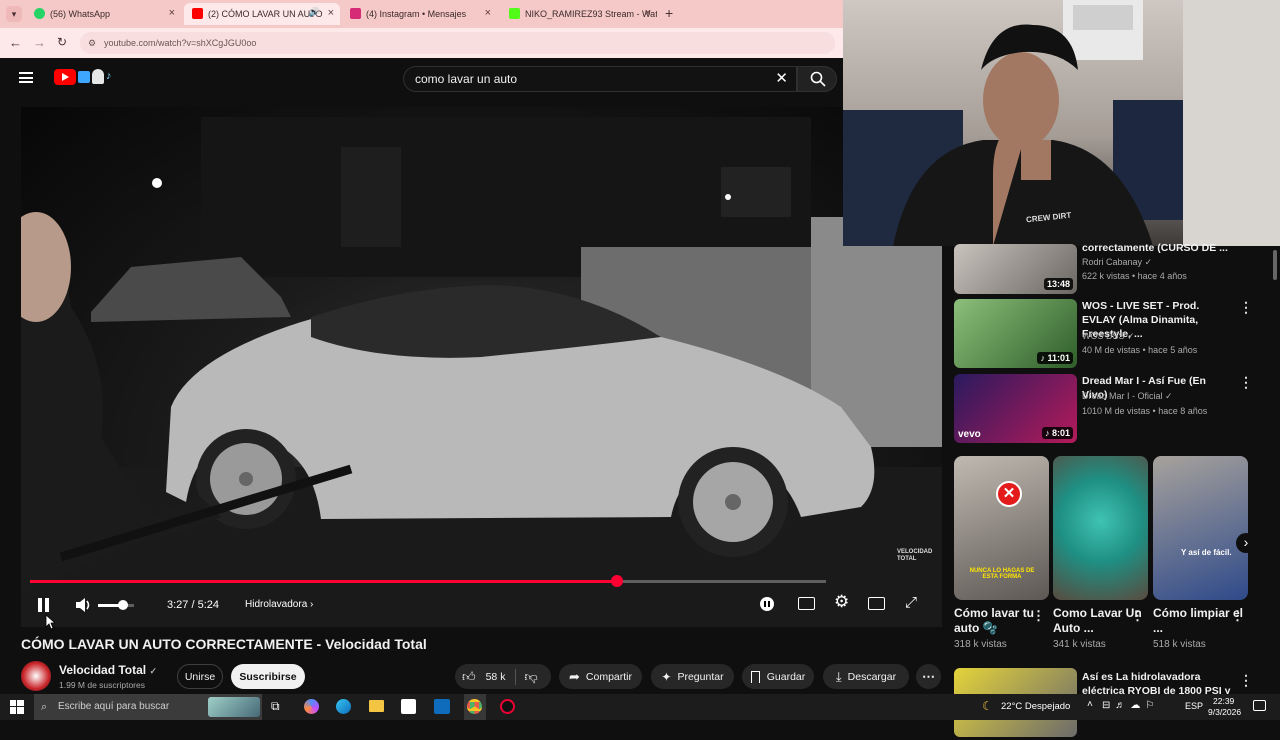 The width and height of the screenshot is (1280, 740). What do you see at coordinates (1148, 262) in the screenshot?
I see `verified-icon: ✓` at bounding box center [1148, 262].